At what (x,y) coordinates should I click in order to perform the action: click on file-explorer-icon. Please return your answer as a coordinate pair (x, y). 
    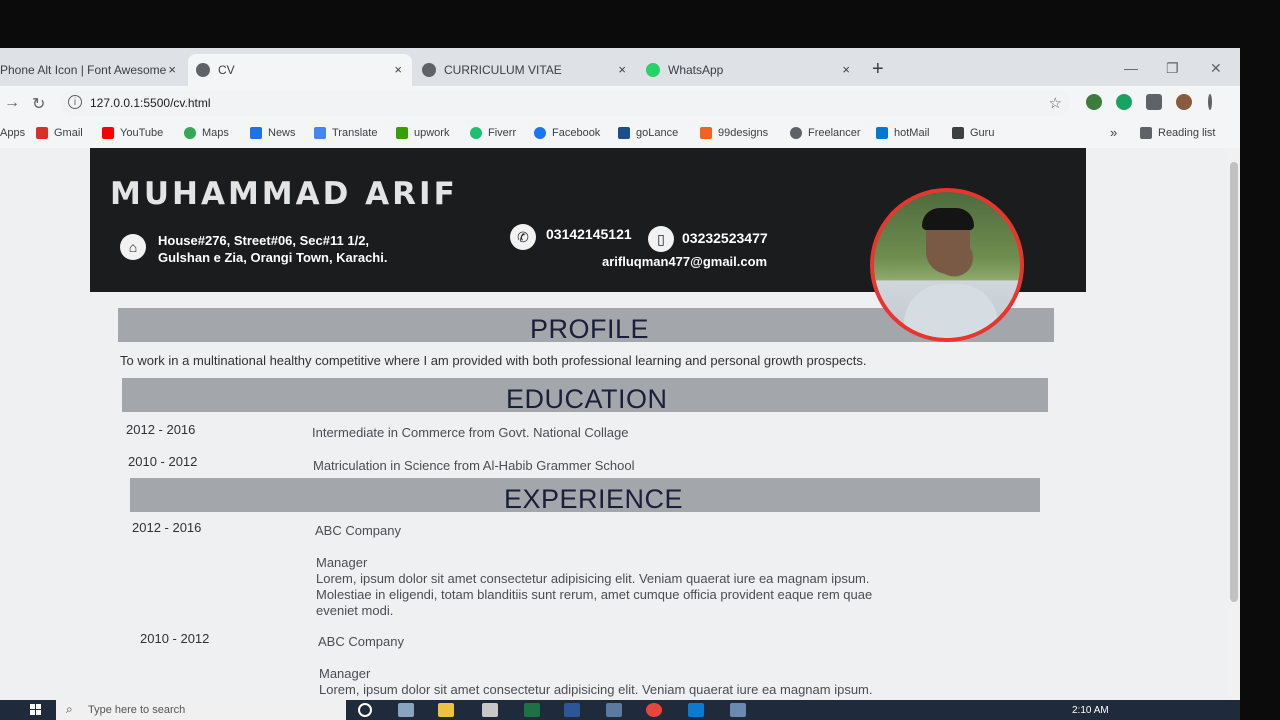
    Looking at the image, I should click on (446, 710).